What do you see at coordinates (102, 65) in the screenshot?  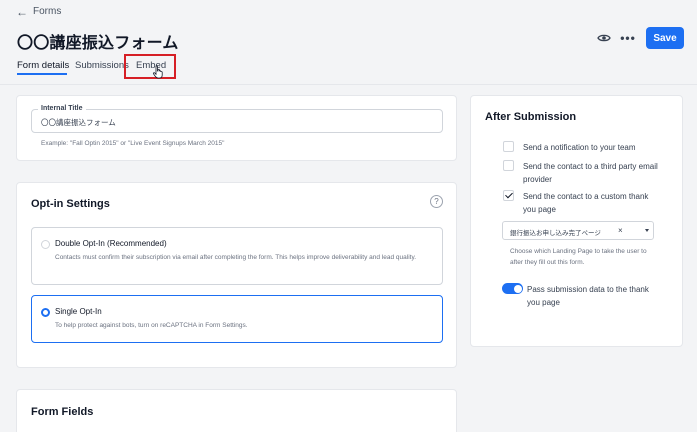 I see `tab-submissions: Submissions` at bounding box center [102, 65].